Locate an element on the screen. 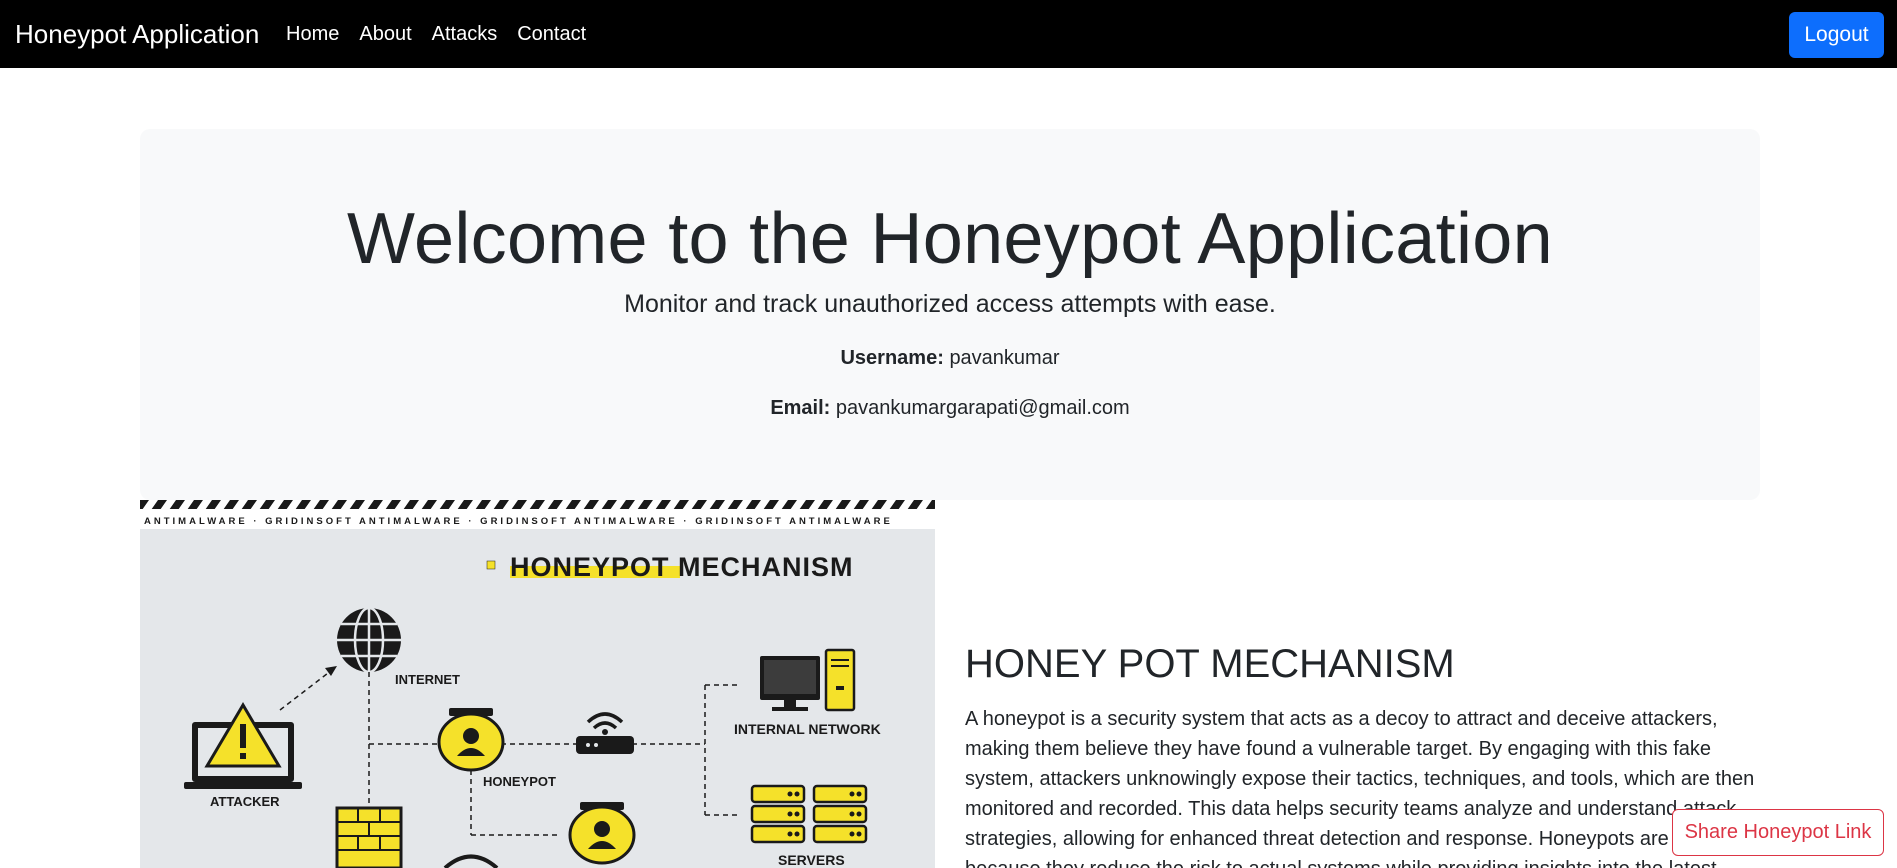  nav-link-home: Home is located at coordinates (312, 34).